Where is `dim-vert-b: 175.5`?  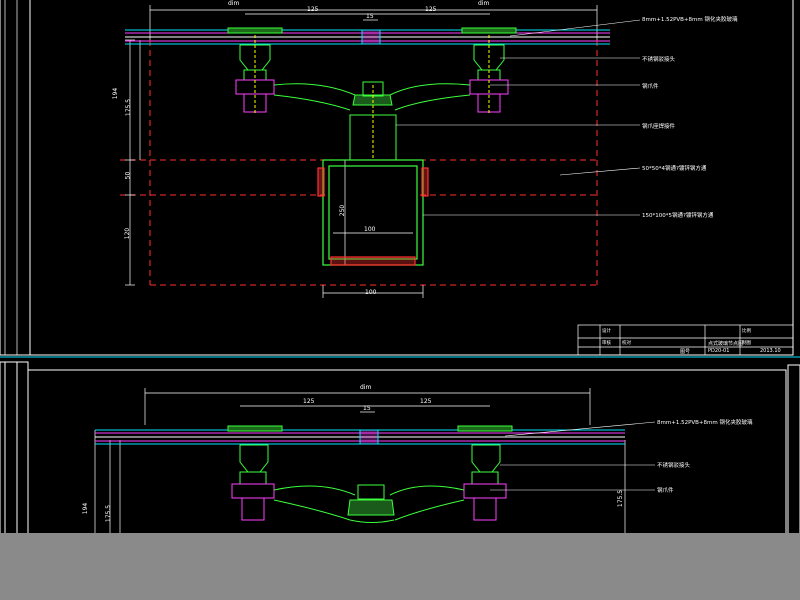 dim-vert-b: 175.5 is located at coordinates (129, 107).